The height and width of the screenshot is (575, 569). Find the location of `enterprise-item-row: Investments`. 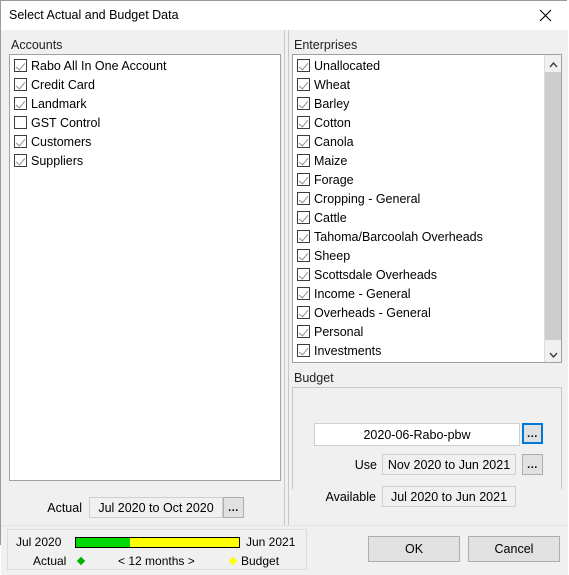

enterprise-item-row: Investments is located at coordinates (418, 350).